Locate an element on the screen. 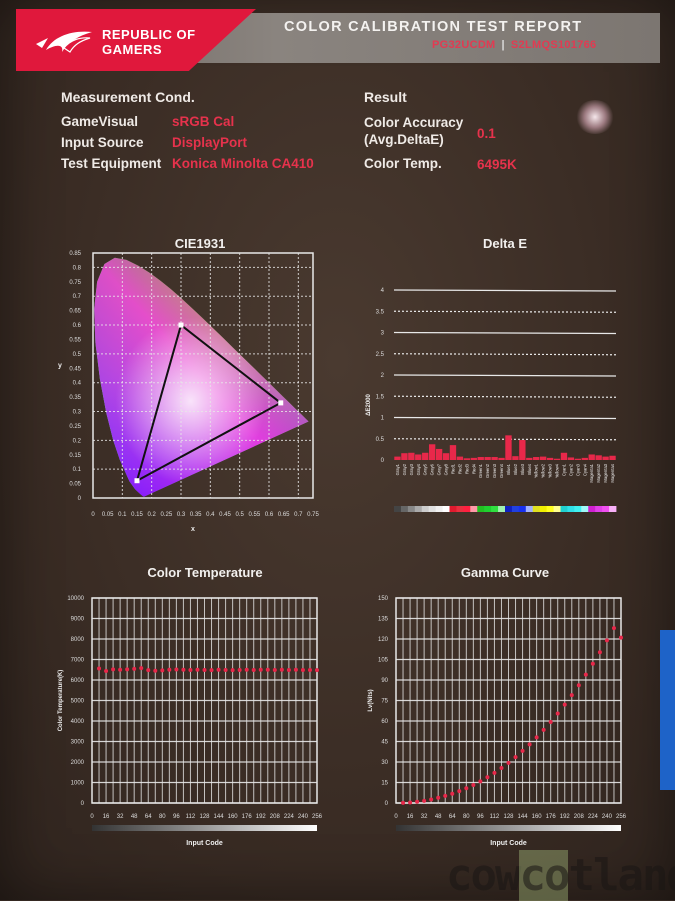  x-tick-label: 256 is located at coordinates (317, 817).